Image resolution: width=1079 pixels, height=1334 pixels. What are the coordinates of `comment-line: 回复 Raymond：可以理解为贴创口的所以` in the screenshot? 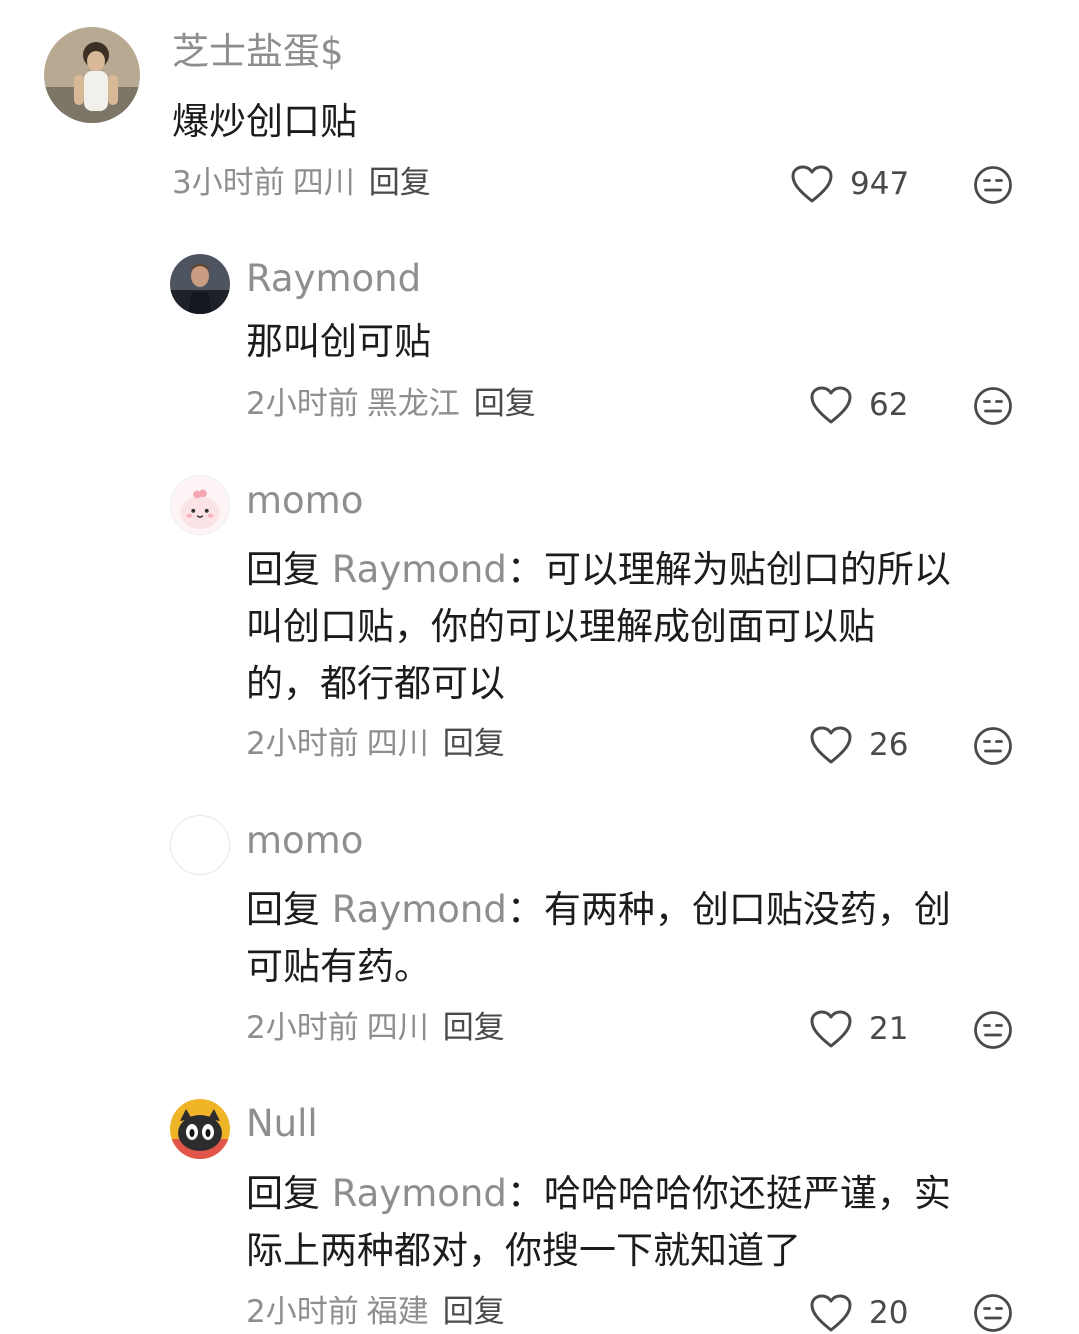 It's located at (598, 569).